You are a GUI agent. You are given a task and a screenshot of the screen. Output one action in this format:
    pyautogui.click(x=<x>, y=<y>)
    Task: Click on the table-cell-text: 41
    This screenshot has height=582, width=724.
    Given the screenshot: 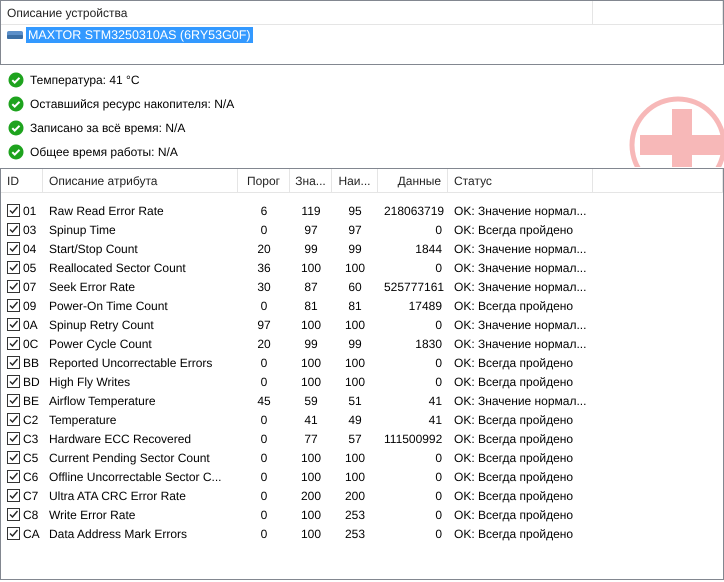 What is the action you would take?
    pyautogui.click(x=311, y=419)
    